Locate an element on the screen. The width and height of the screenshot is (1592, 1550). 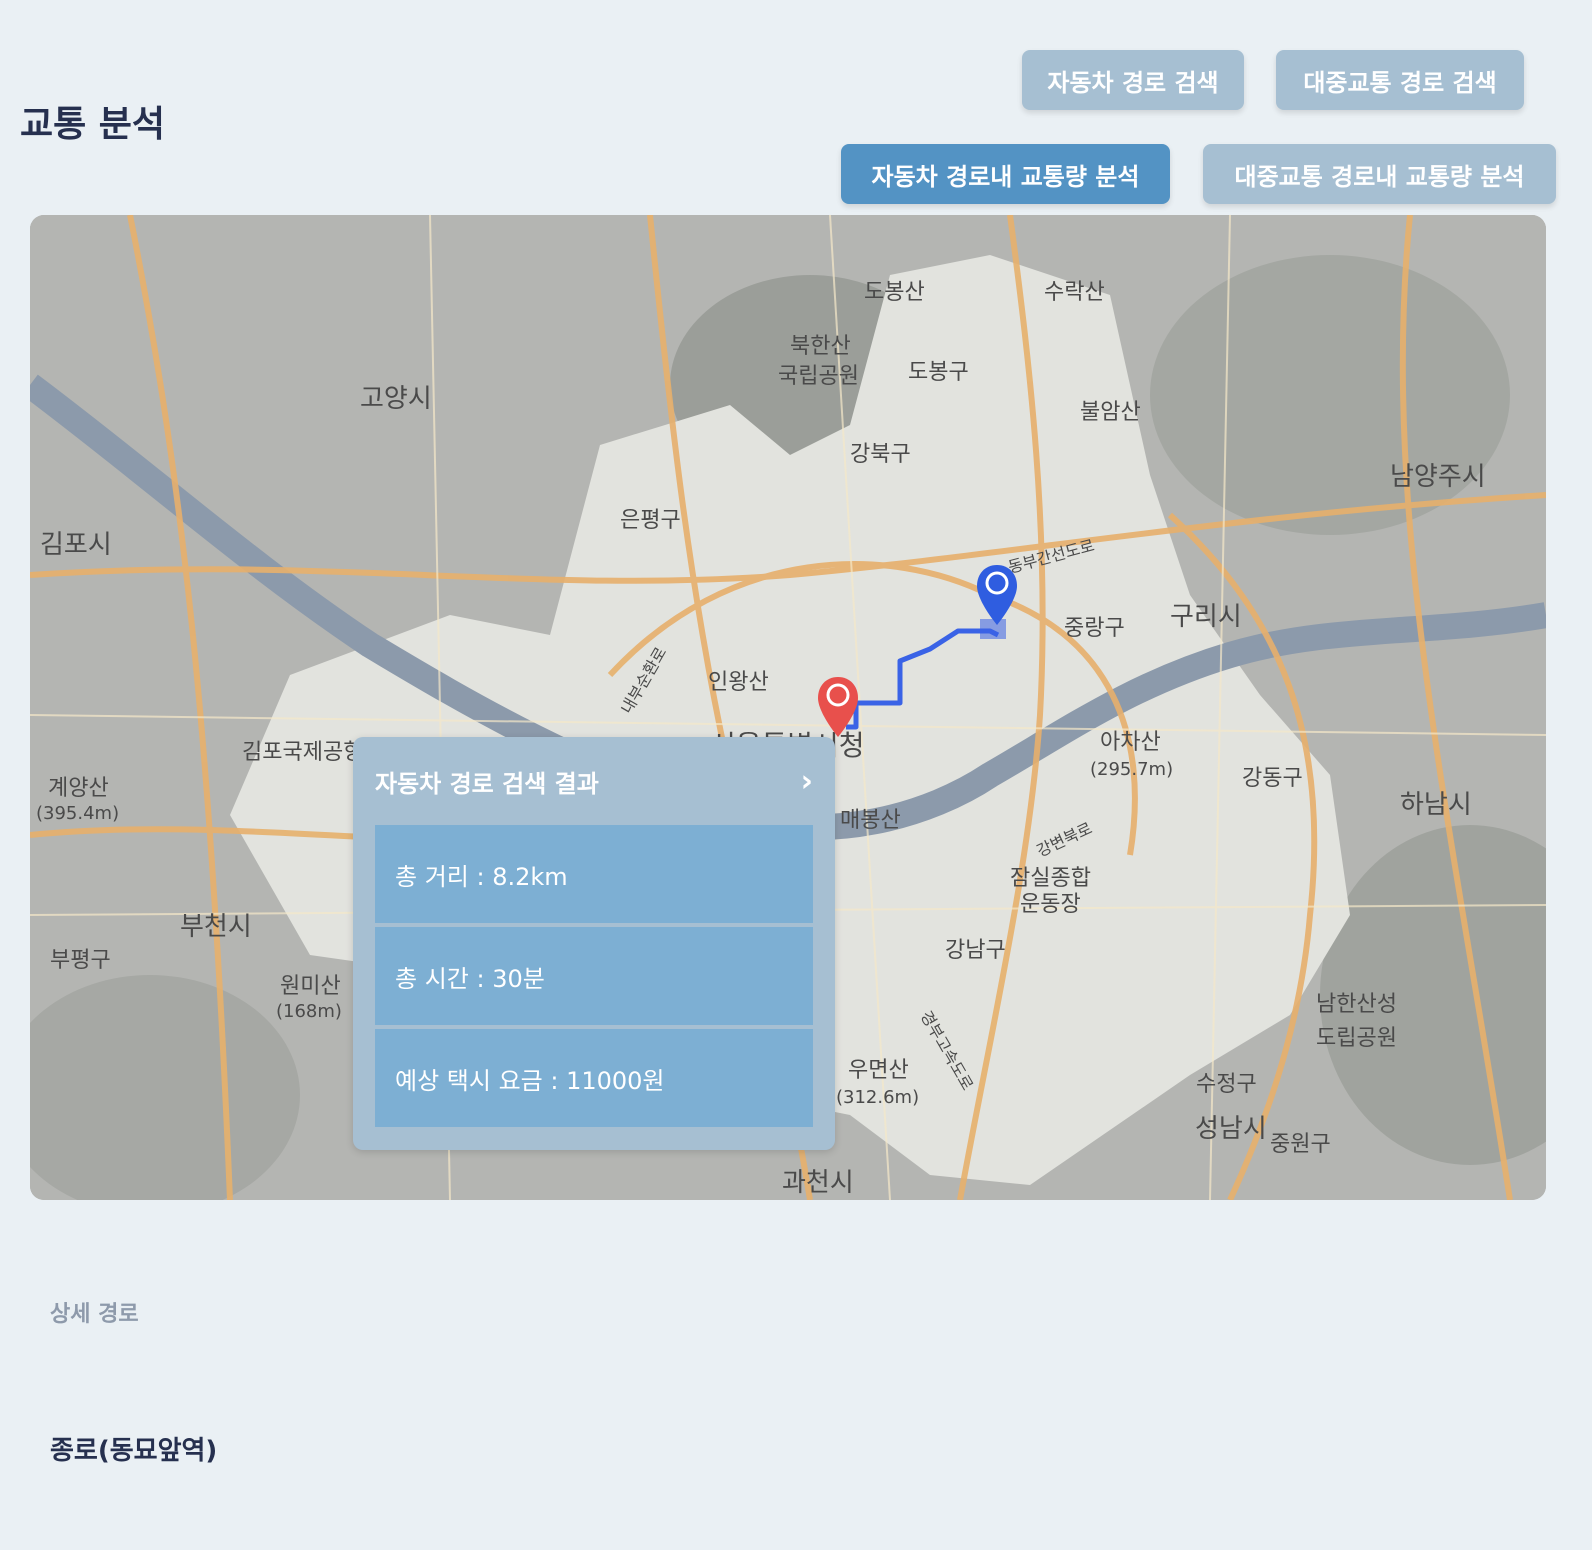
map-label-gangdong: 강동구 is located at coordinates (1272, 778).